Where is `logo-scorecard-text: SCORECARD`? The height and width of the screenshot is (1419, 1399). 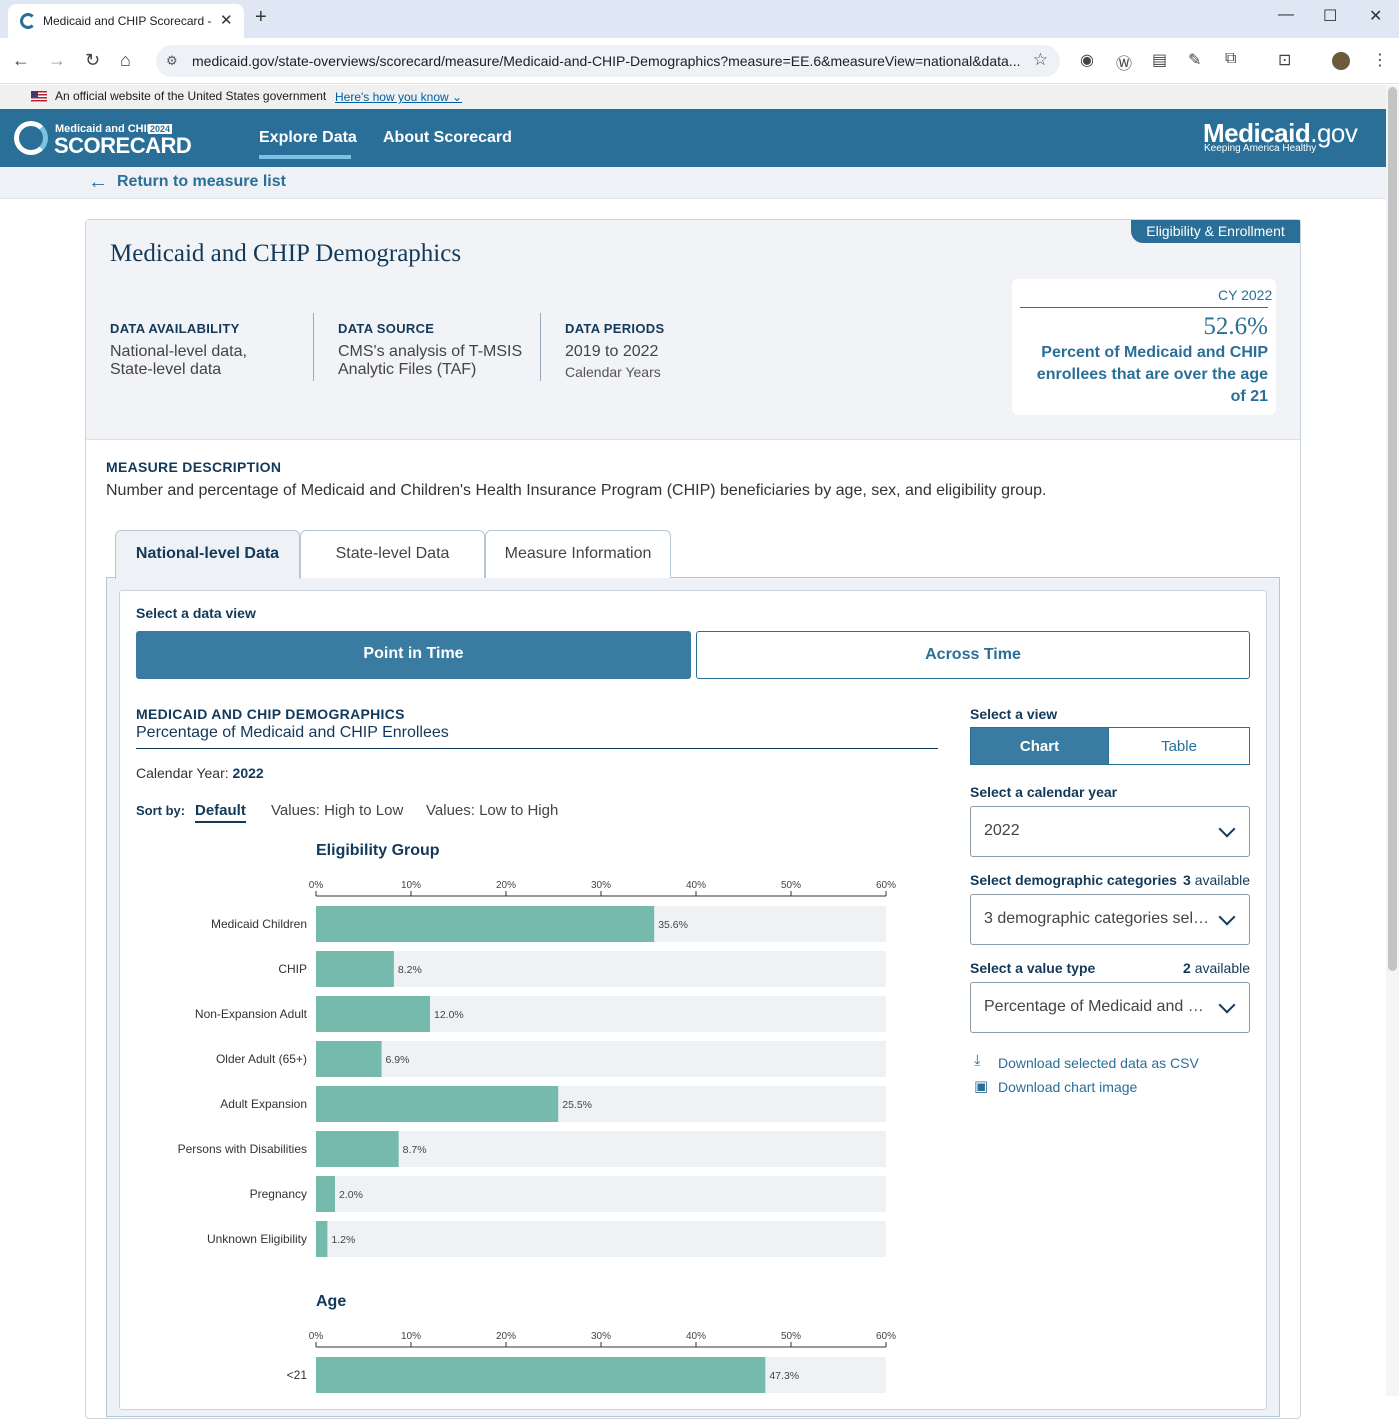
logo-scorecard-text: SCORECARD is located at coordinates (123, 146).